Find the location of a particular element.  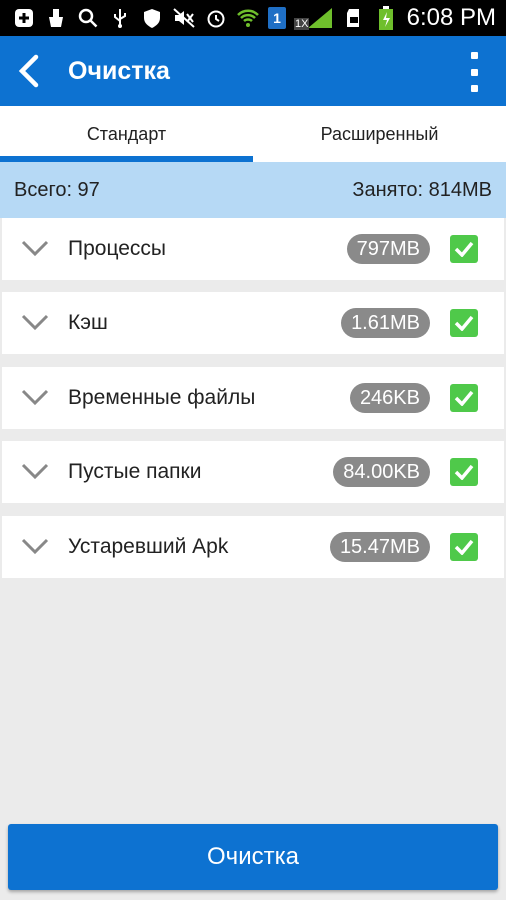

size-badge: 1.61MB is located at coordinates (385, 323).